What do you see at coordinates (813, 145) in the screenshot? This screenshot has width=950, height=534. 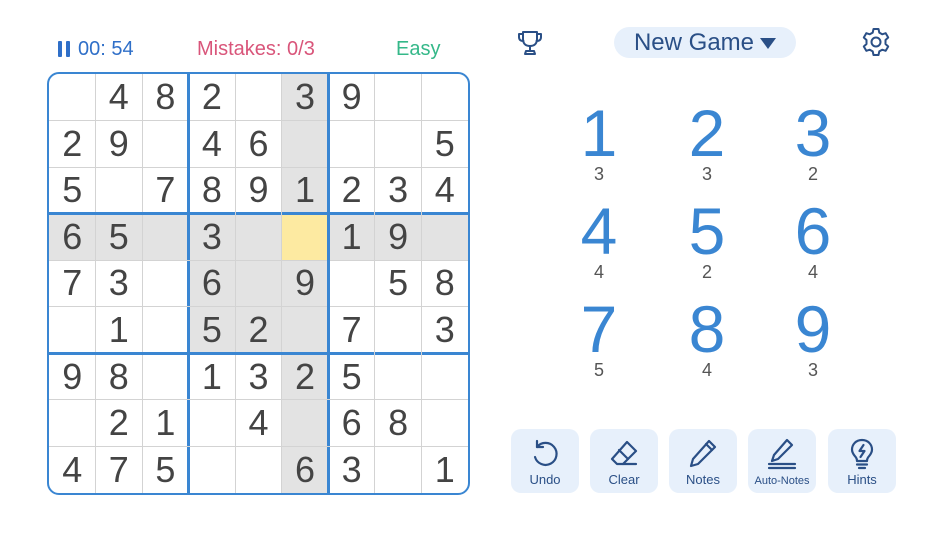 I see `number-key-3: 32` at bounding box center [813, 145].